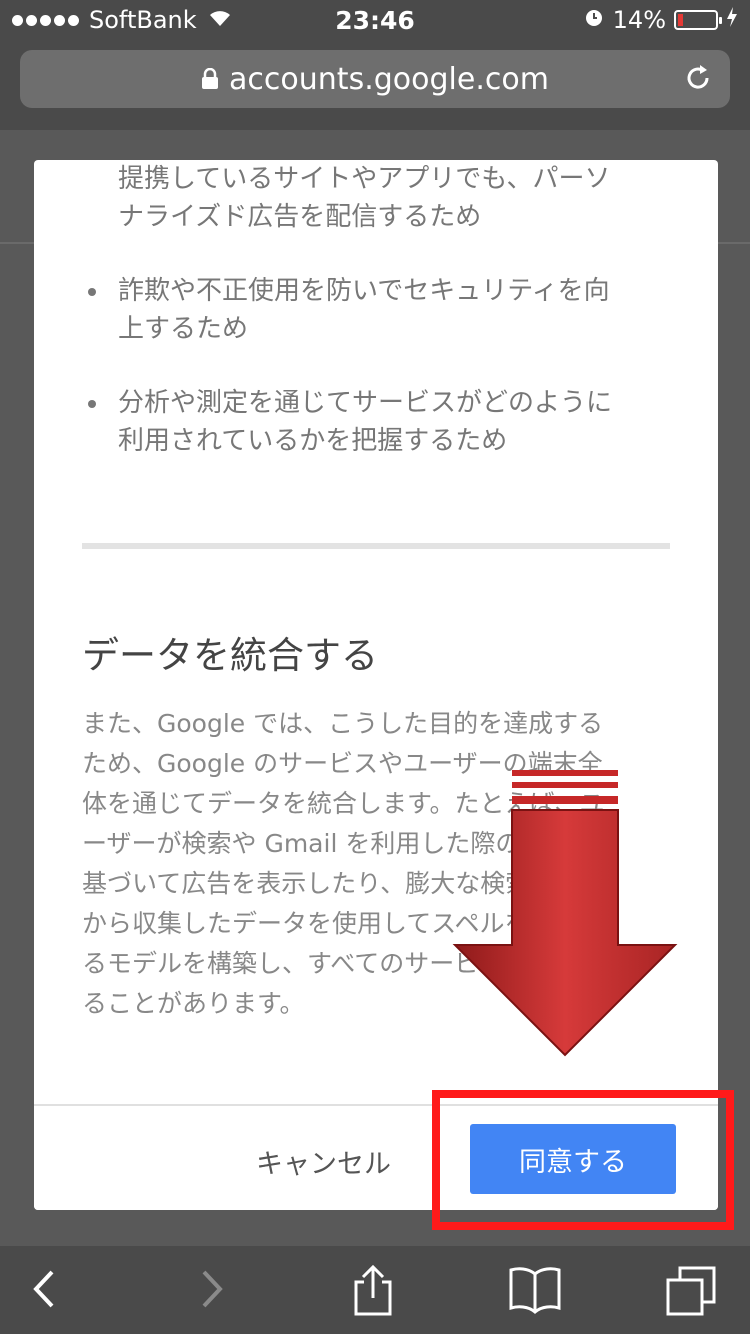 This screenshot has height=1334, width=750. Describe the element at coordinates (210, 80) in the screenshot. I see `lock-icon` at that location.